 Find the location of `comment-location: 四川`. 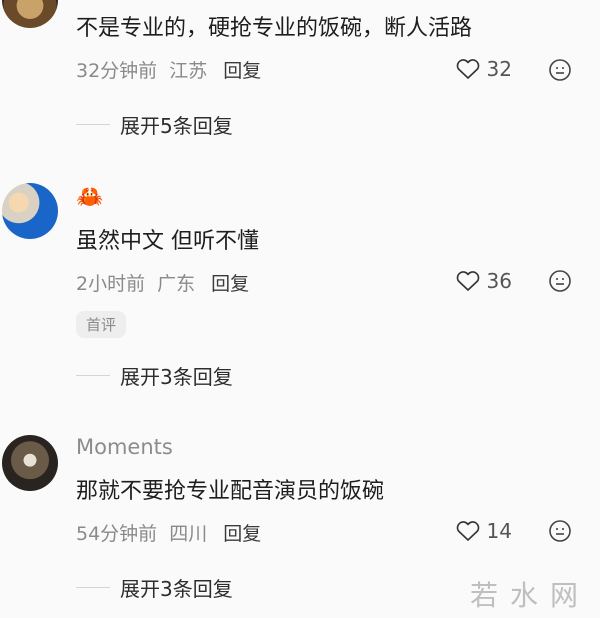

comment-location: 四川 is located at coordinates (188, 534).